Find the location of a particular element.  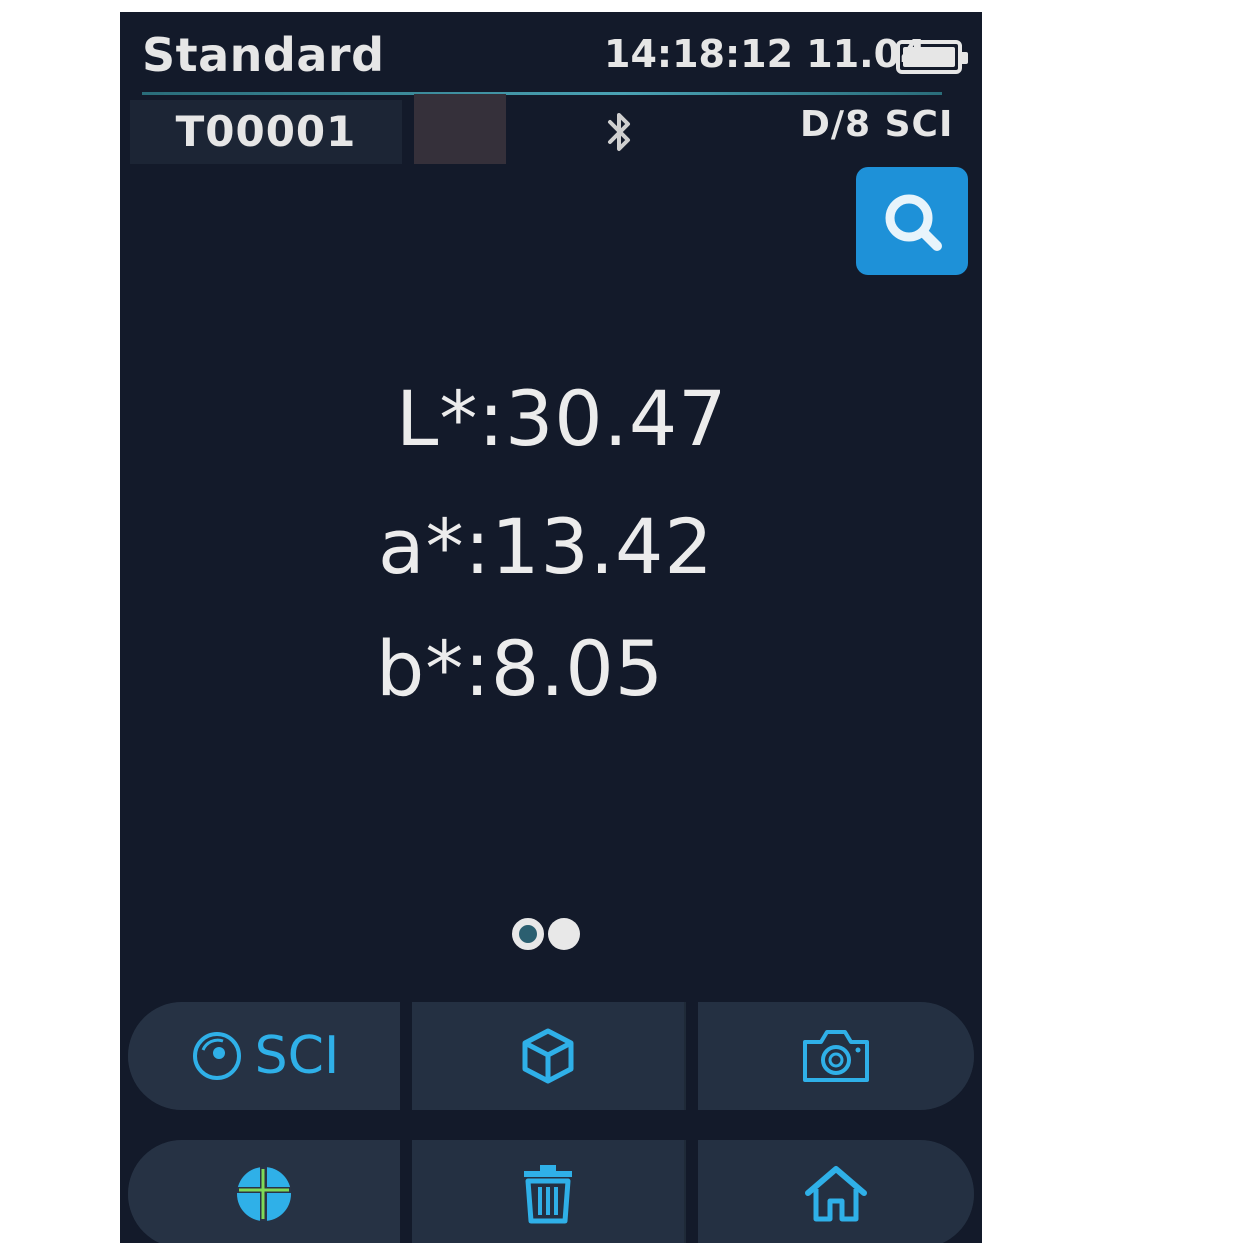

sci-mode-label: SCI is located at coordinates (297, 1056).